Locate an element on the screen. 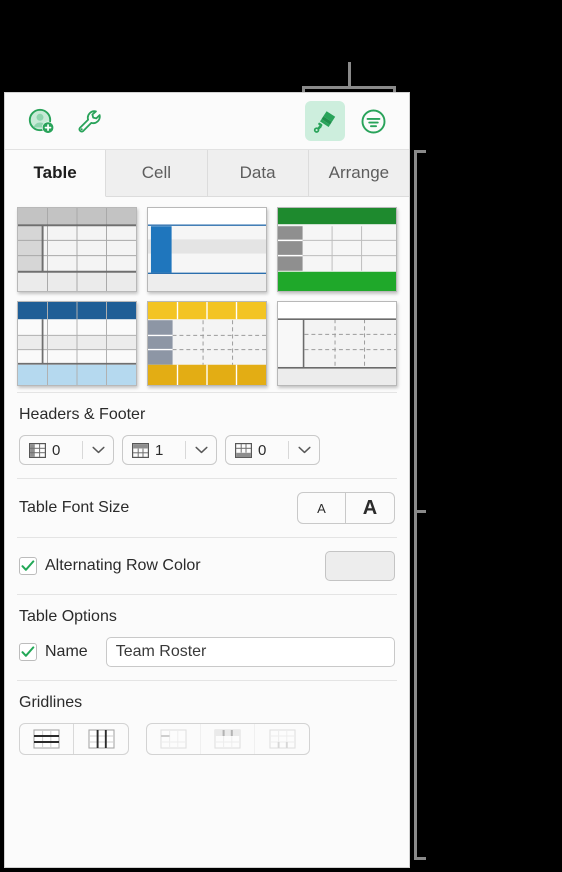 Image resolution: width=562 pixels, height=872 pixels. table-name-label: Name is located at coordinates (66, 651).